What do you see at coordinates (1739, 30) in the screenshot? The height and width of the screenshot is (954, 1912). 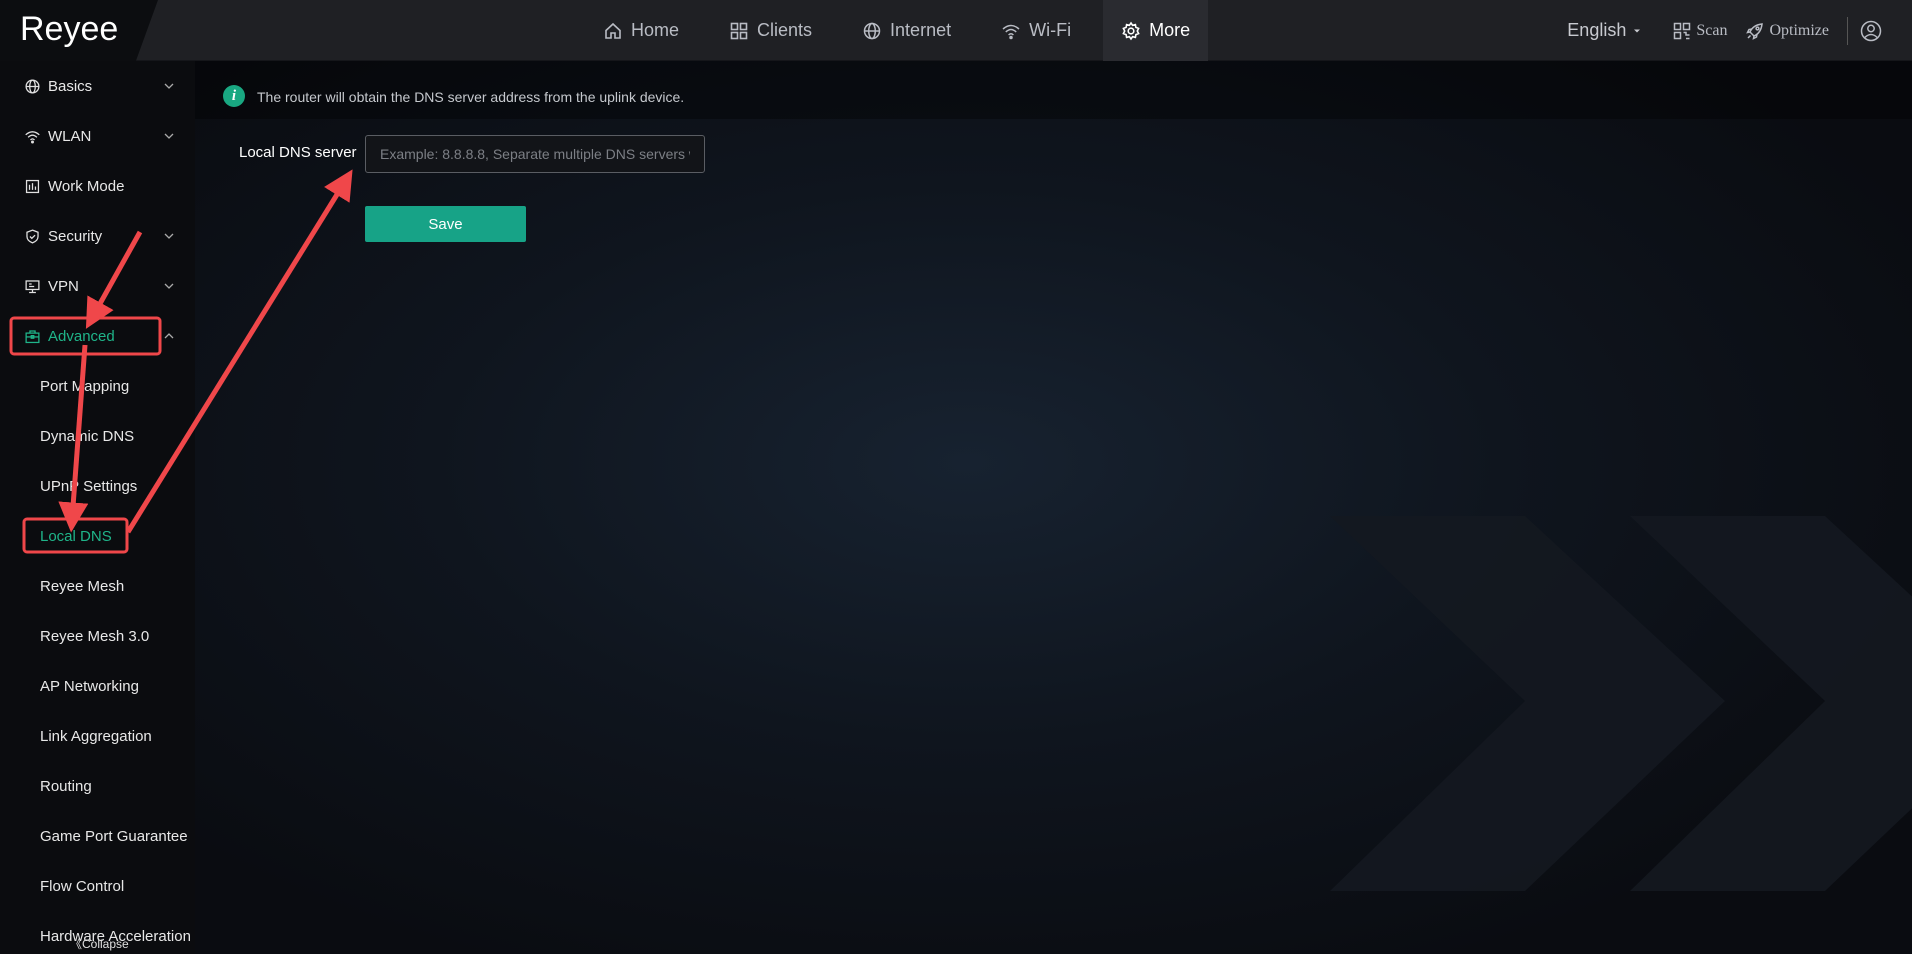 I see `top-right-tools: English Scan Optimize` at bounding box center [1739, 30].